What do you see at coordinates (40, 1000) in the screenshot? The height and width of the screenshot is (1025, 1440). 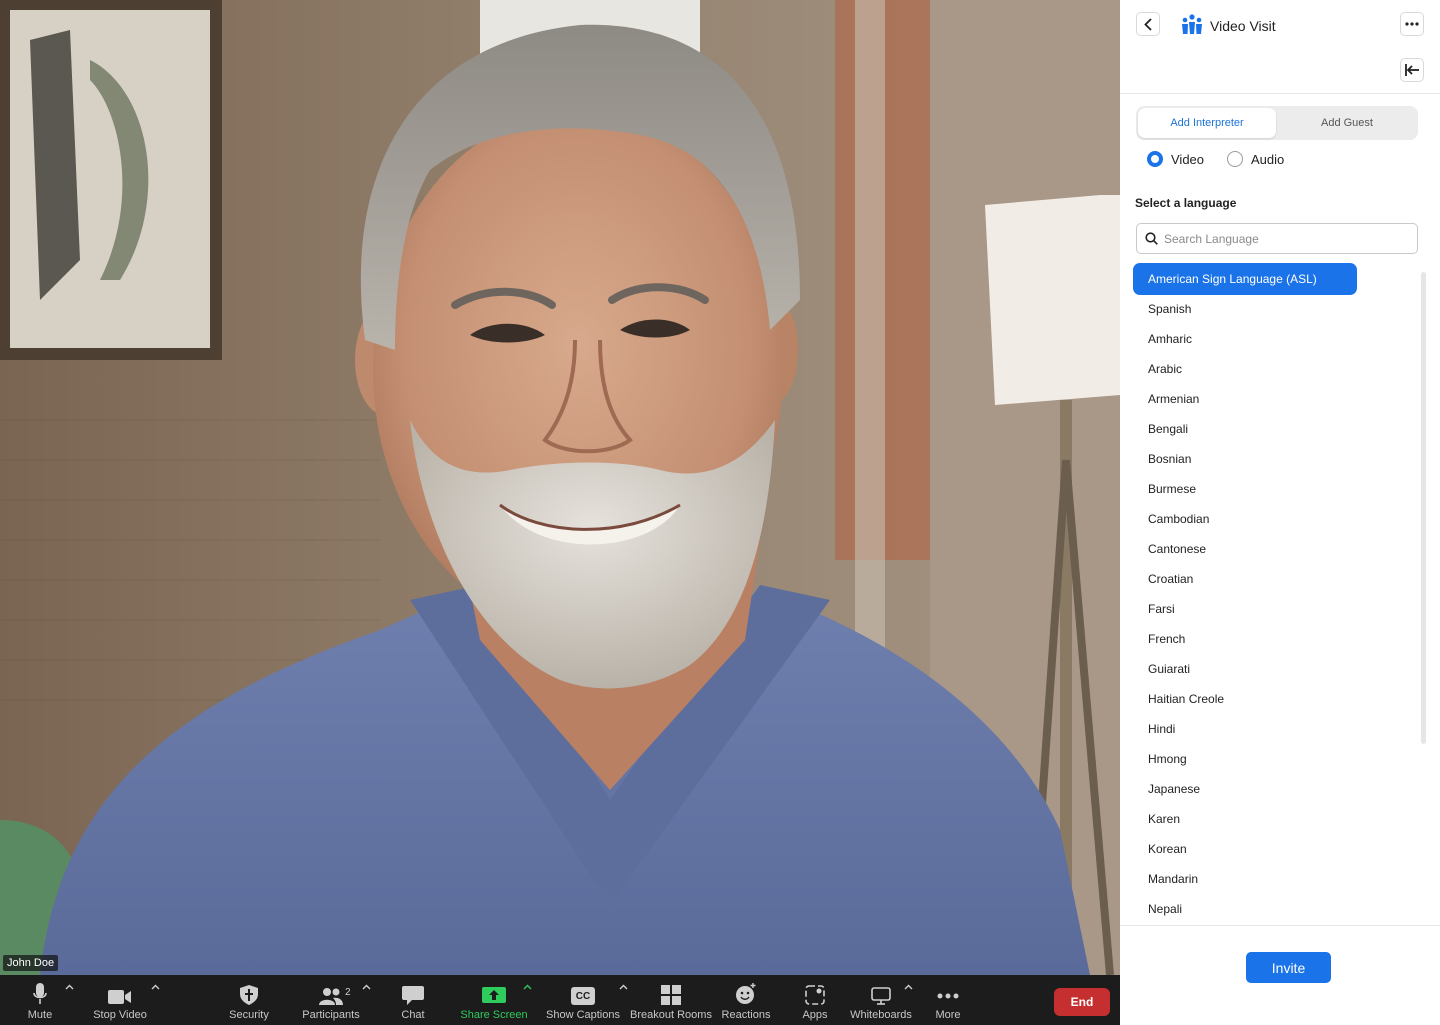 I see `mute-button: Mute` at bounding box center [40, 1000].